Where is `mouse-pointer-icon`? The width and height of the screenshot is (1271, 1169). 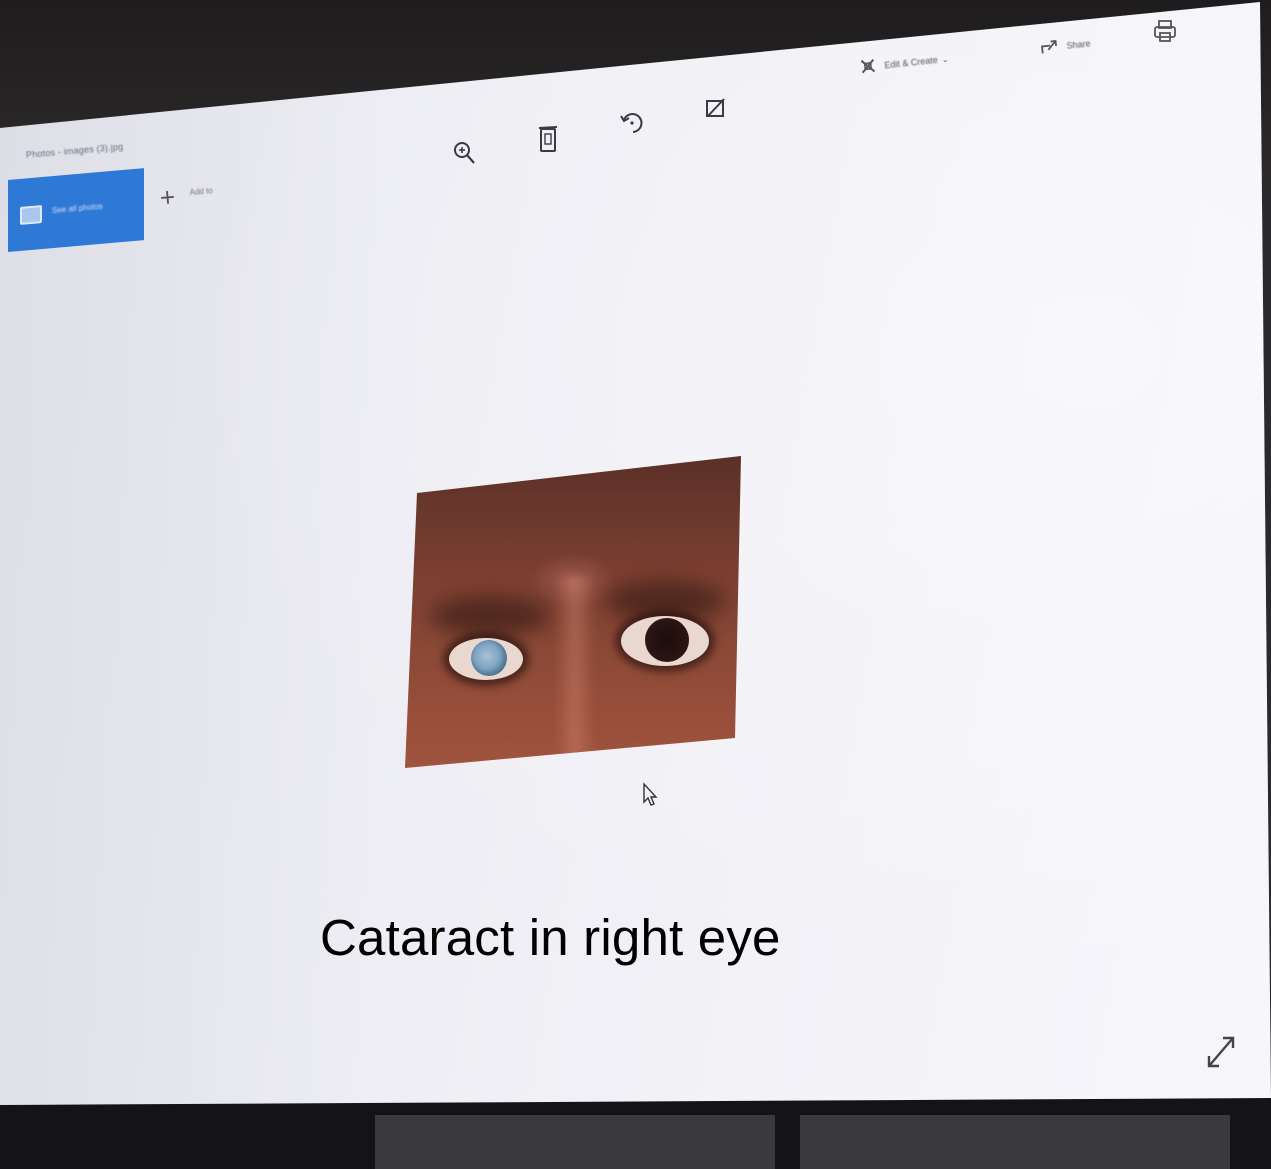
mouse-pointer-icon is located at coordinates (650, 797).